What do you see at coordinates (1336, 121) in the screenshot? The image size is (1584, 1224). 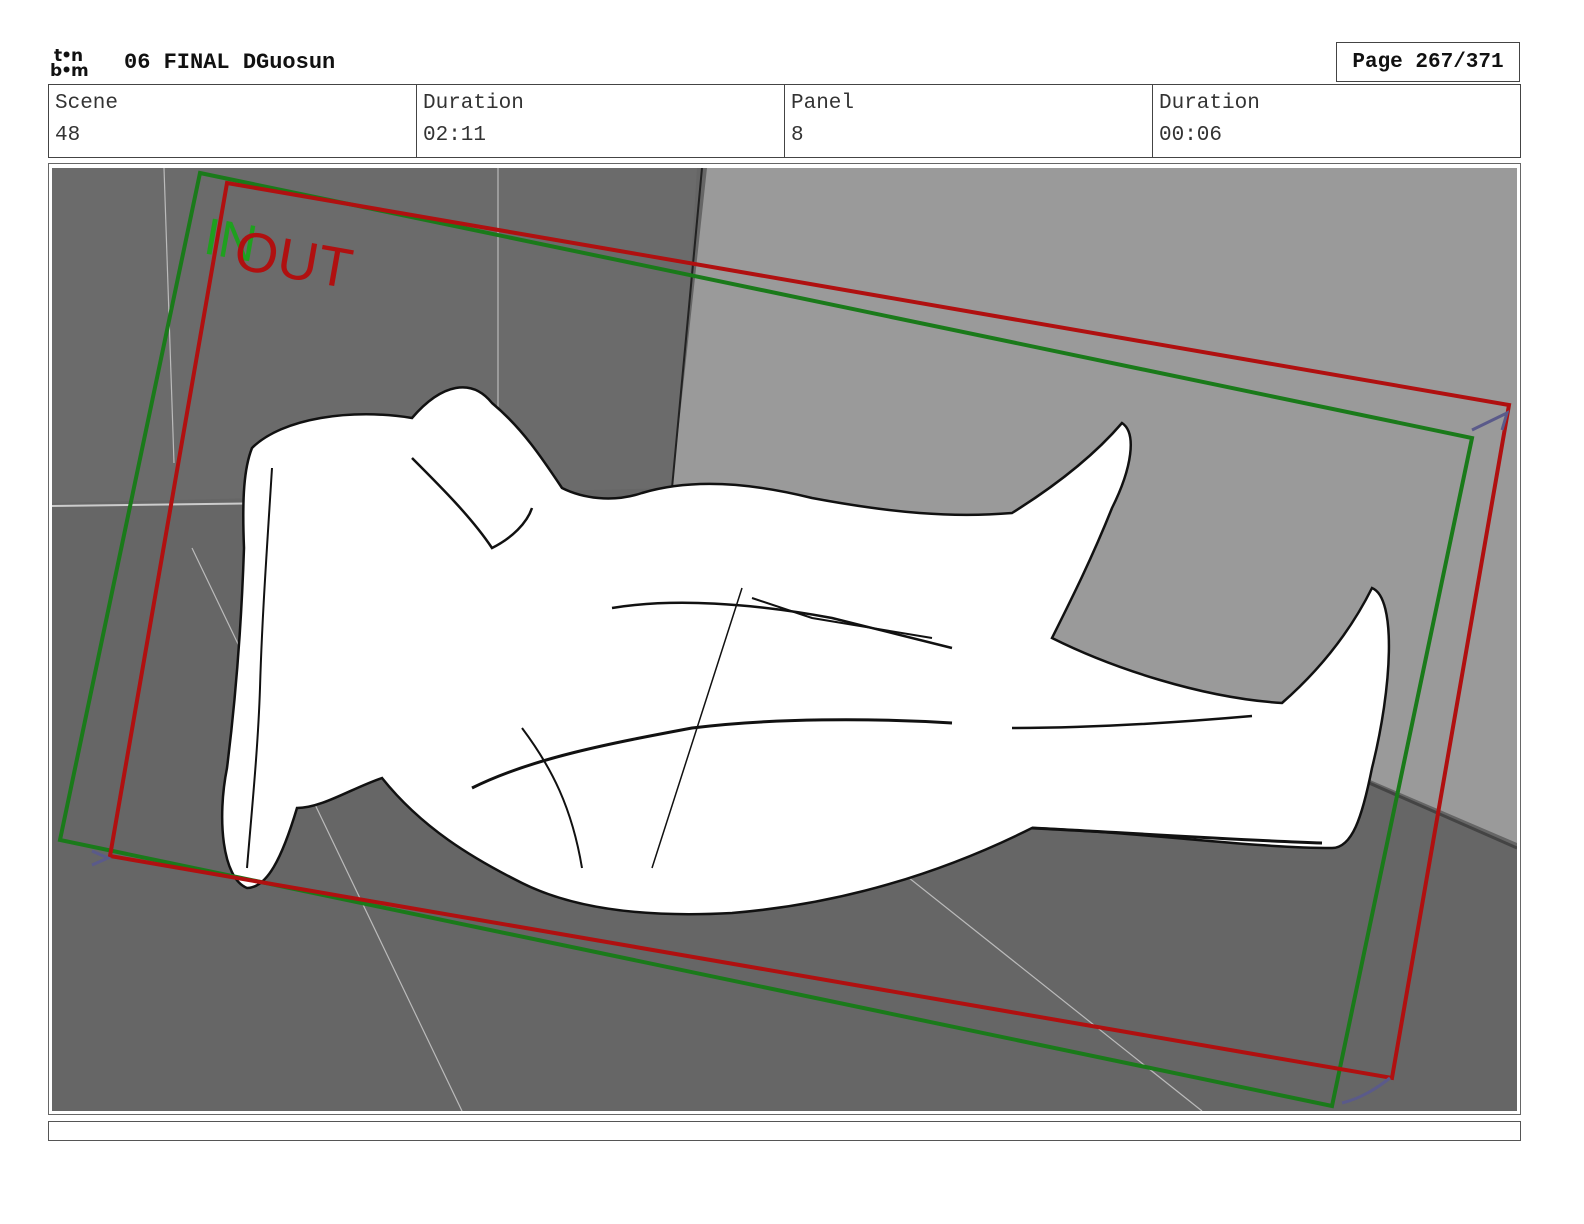 I see `panel-duration-cell: Duration 00:06` at bounding box center [1336, 121].